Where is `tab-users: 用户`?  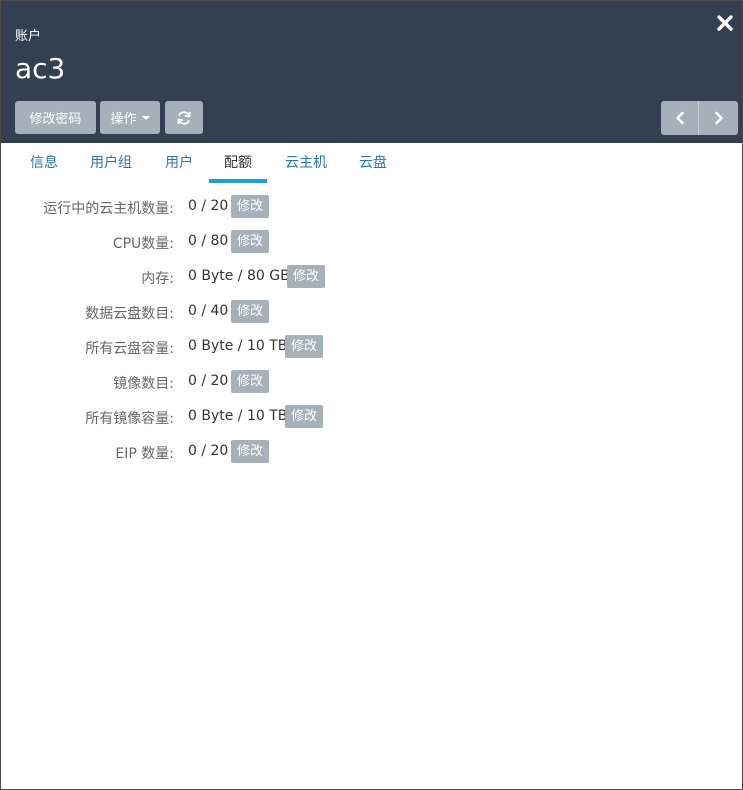
tab-users: 用户 is located at coordinates (179, 163).